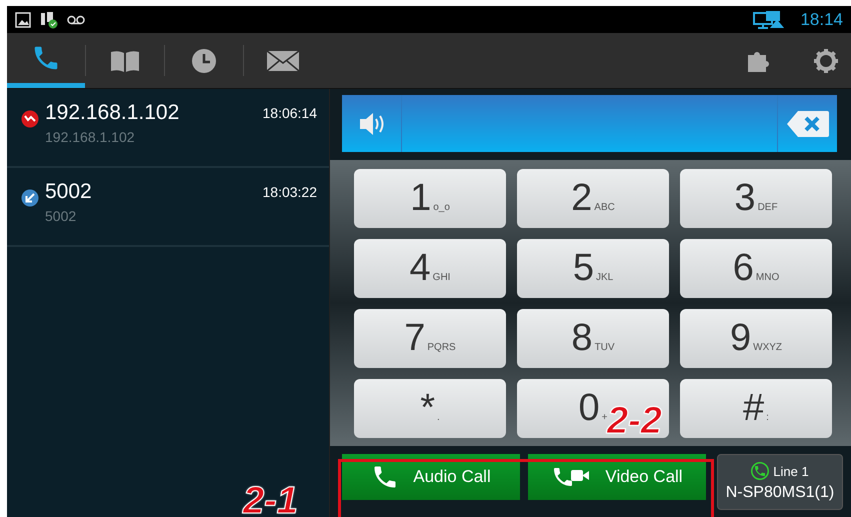 The image size is (851, 517). I want to click on call-log-entry: 5002 5002 18:03:22, so click(168, 207).